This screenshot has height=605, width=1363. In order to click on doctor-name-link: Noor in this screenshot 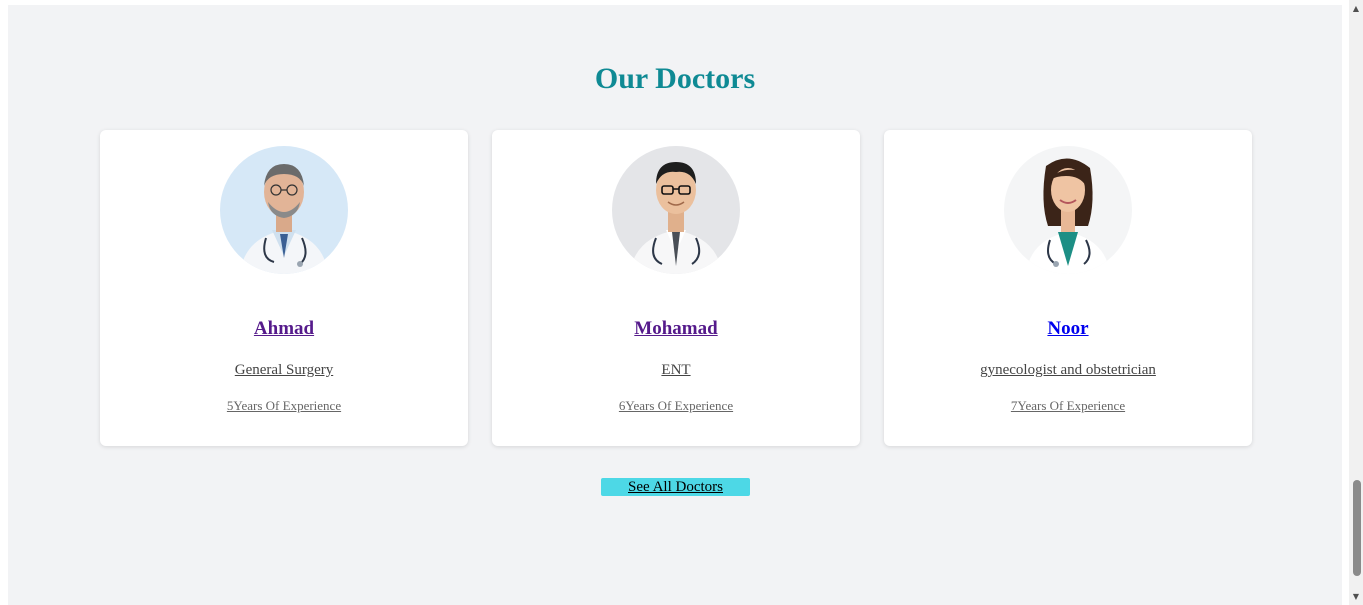, I will do `click(1068, 329)`.